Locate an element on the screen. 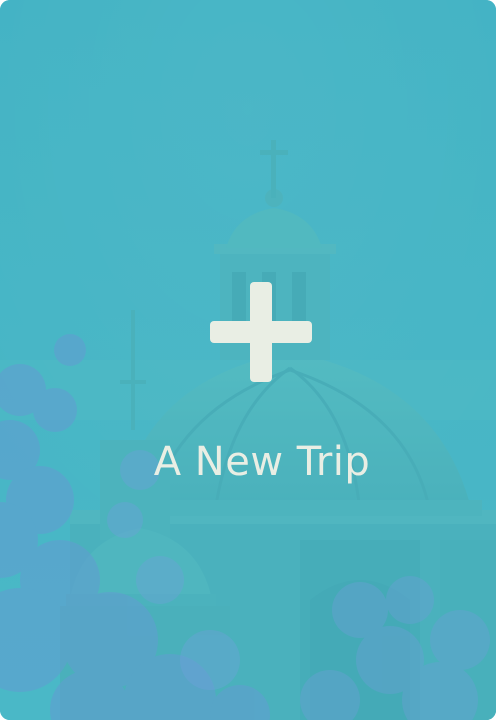  new-trip-label: A New Trip is located at coordinates (248, 462).